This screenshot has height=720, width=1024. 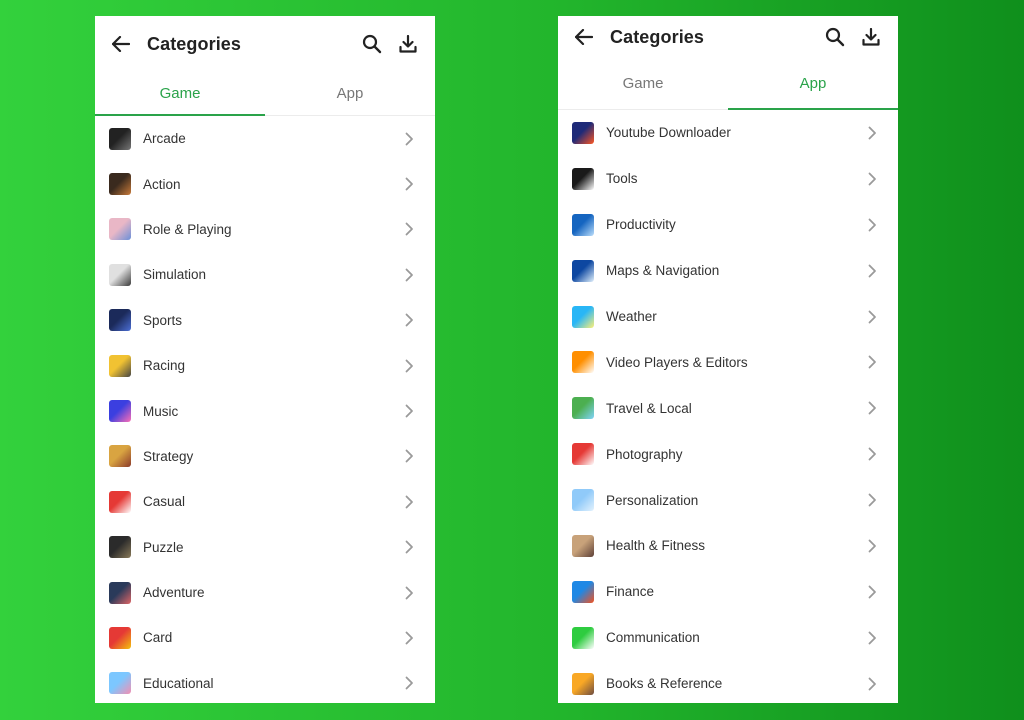 What do you see at coordinates (663, 271) in the screenshot?
I see `list-item-label: Maps & Navigation` at bounding box center [663, 271].